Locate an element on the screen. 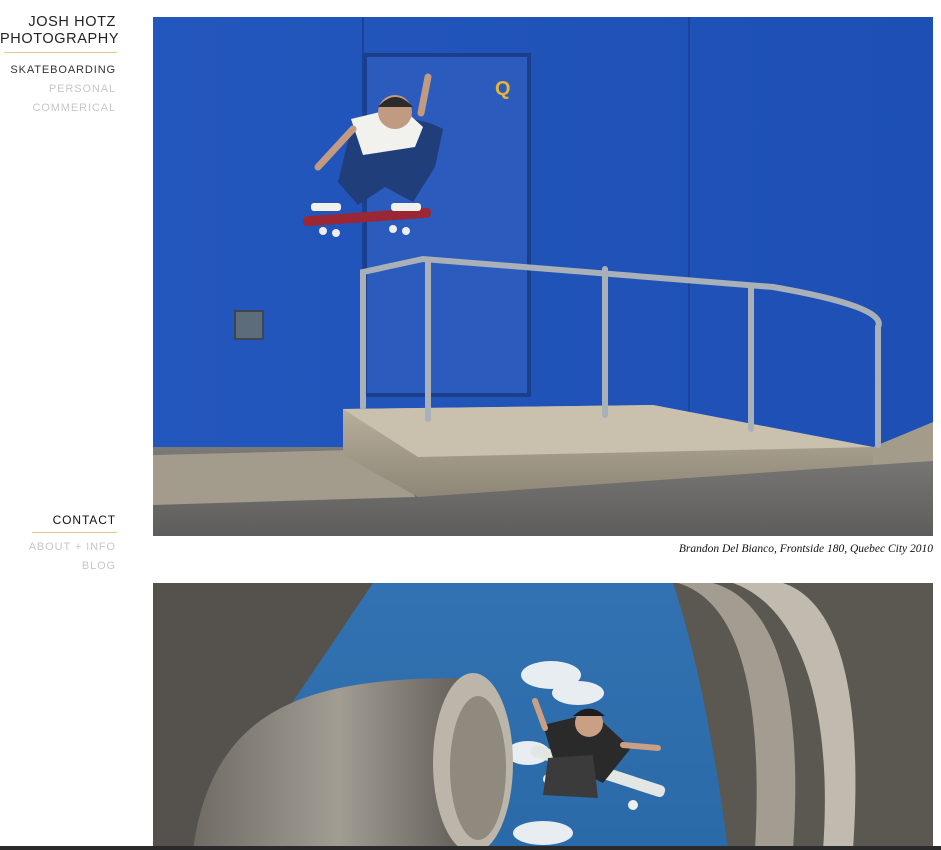 Image resolution: width=941 pixels, height=850 pixels. site-title-line1: JOSH HOTZ is located at coordinates (72, 22).